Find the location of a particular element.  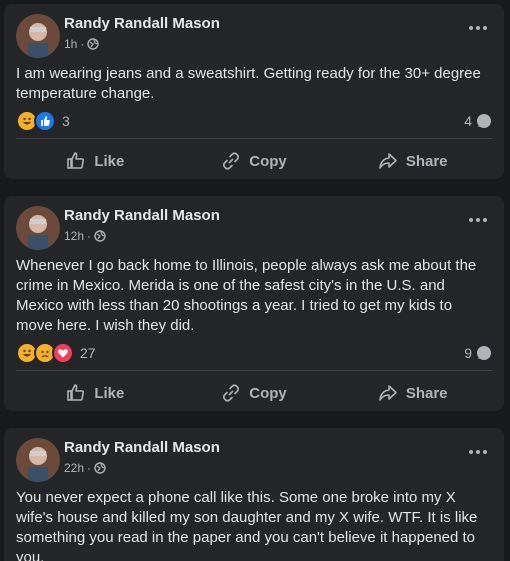

reaction-count: 3 is located at coordinates (66, 121).